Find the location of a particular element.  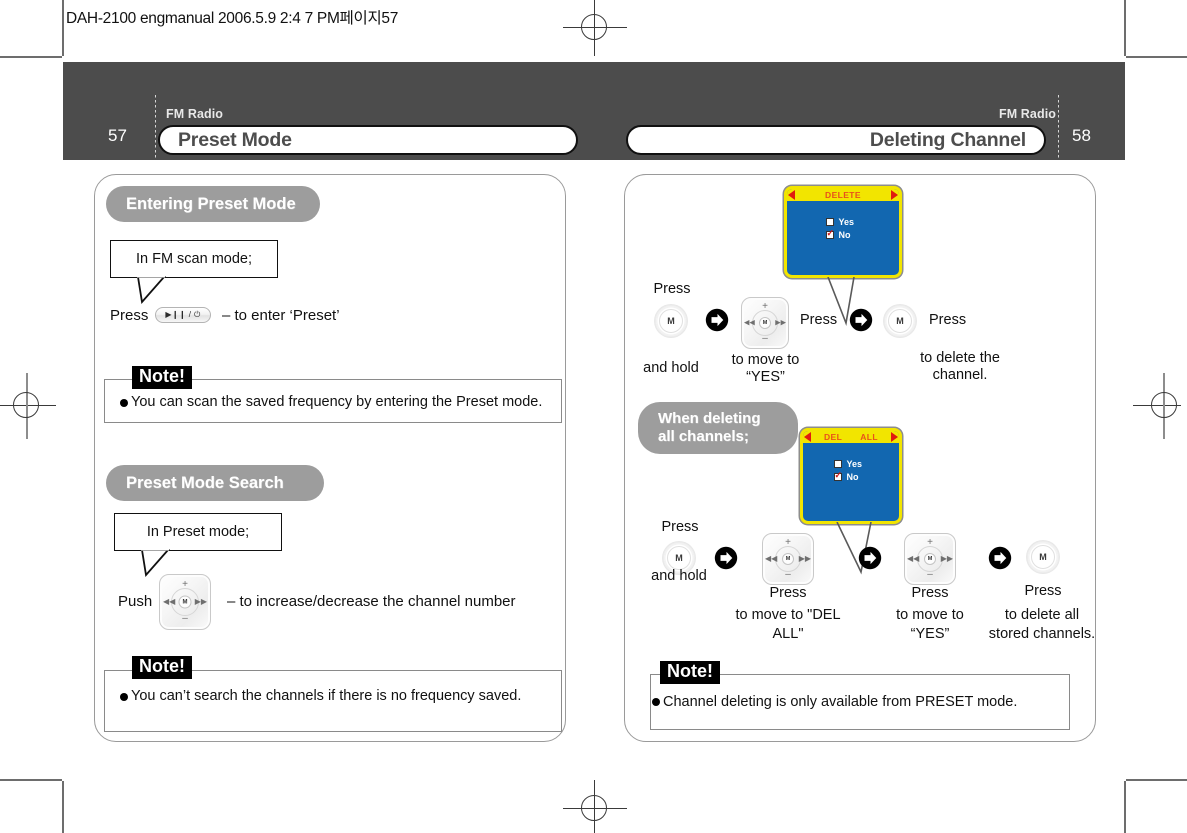

flow1-step1-press-label: Press is located at coordinates (672, 289).